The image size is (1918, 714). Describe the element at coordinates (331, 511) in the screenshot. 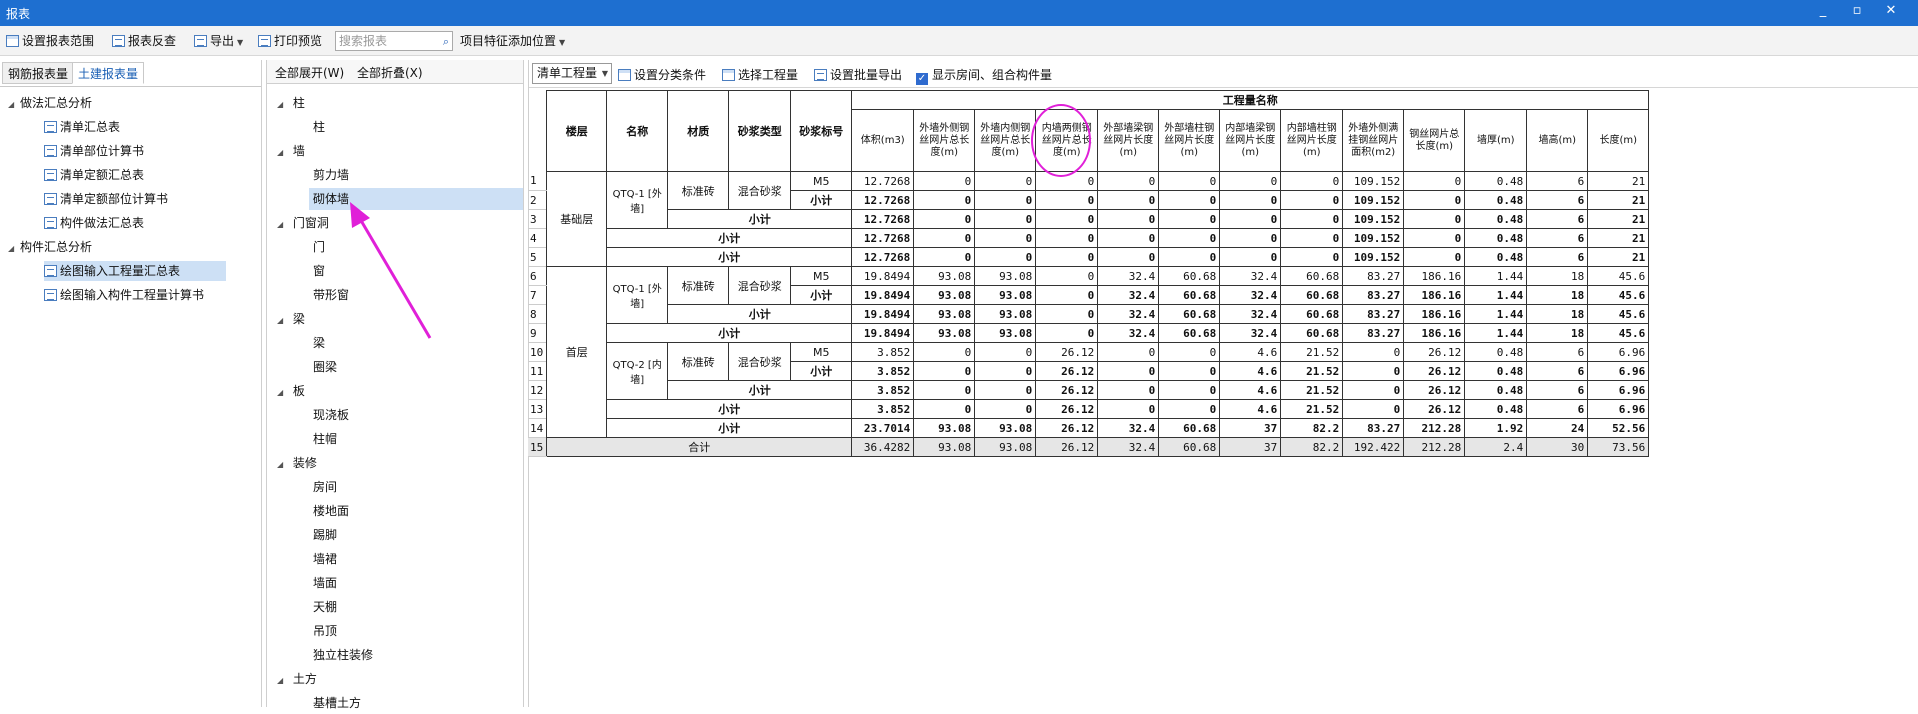

I see `tree-leaf: 楼地面` at that location.